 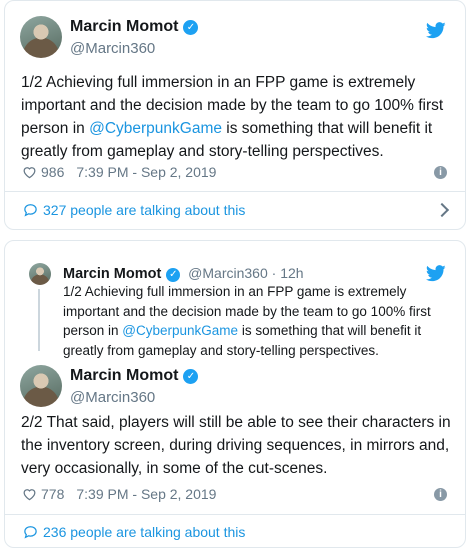 I want to click on quoted-author-name: Marcin Momot, so click(x=112, y=274).